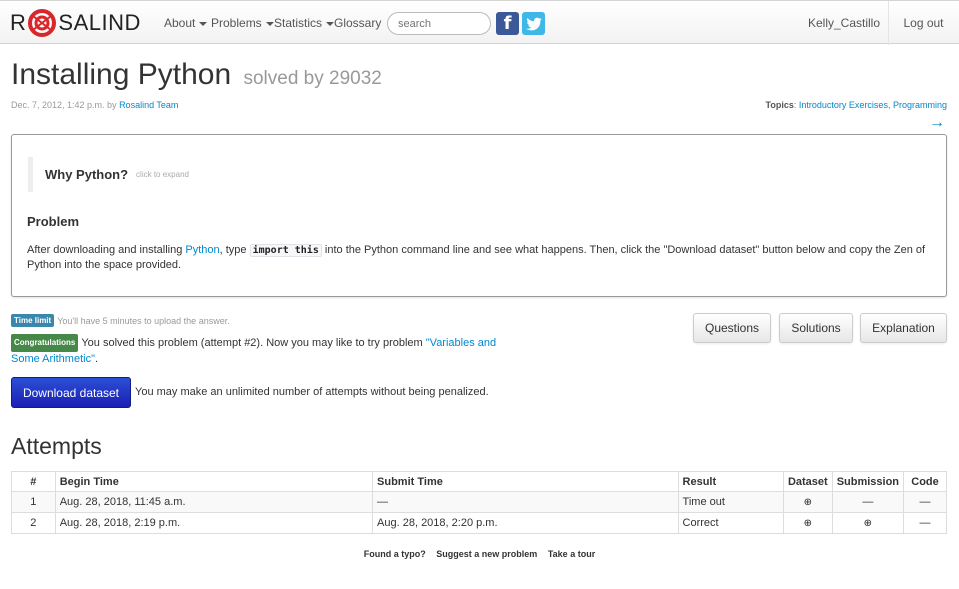 The width and height of the screenshot is (959, 589). Describe the element at coordinates (868, 502) in the screenshot. I see `cell-submission: —` at that location.